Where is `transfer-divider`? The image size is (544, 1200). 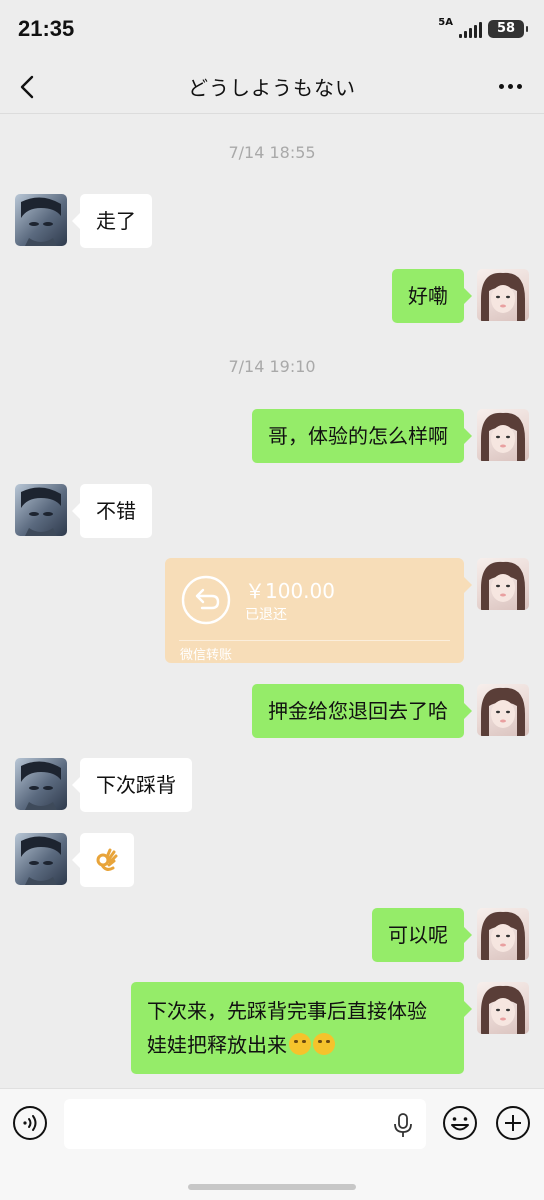 transfer-divider is located at coordinates (314, 640).